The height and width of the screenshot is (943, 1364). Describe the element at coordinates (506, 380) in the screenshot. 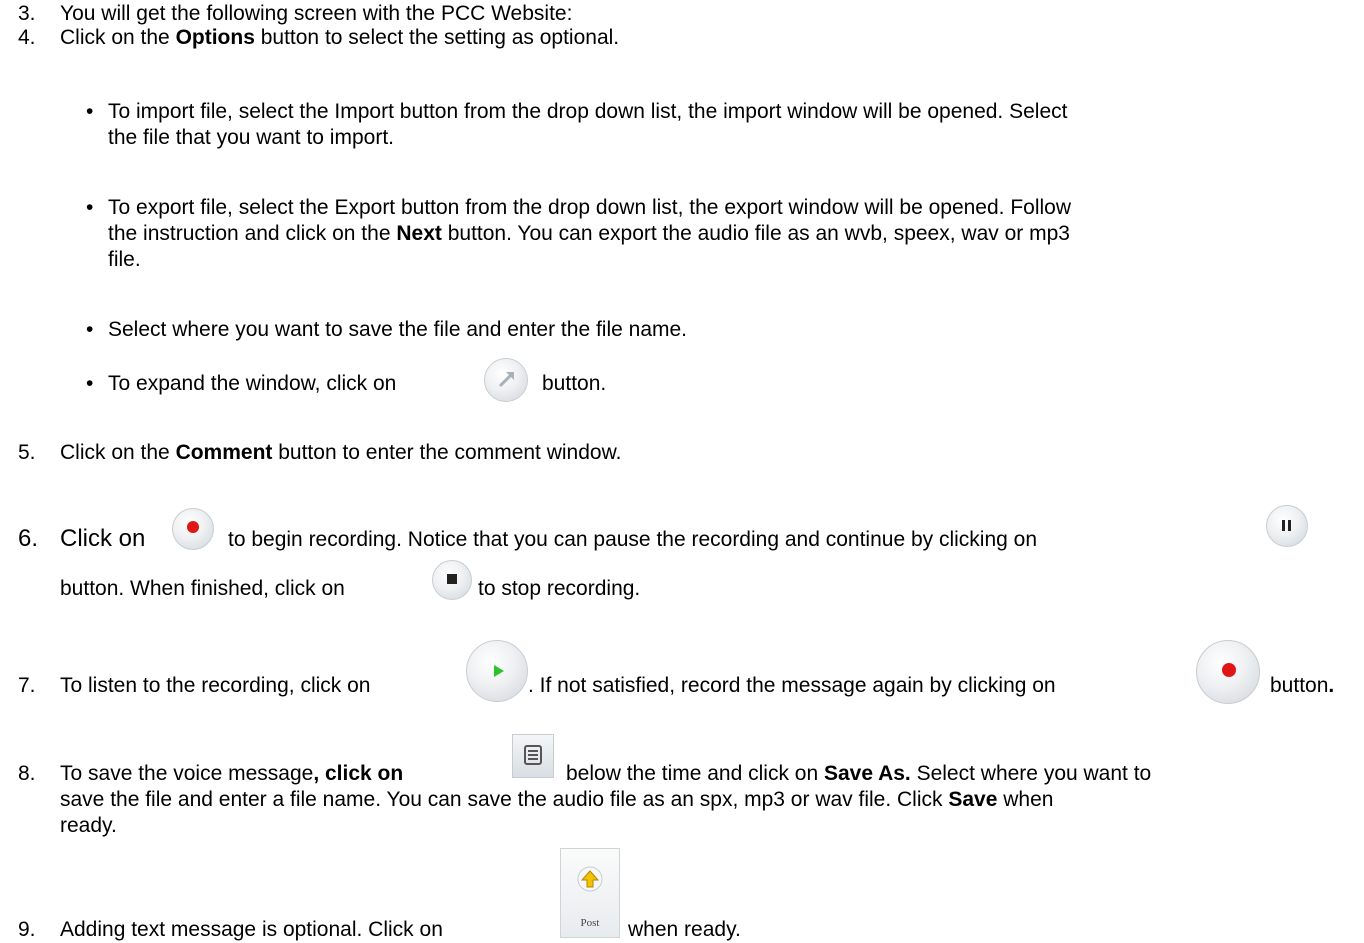

I see `expand-arrow-icon` at that location.